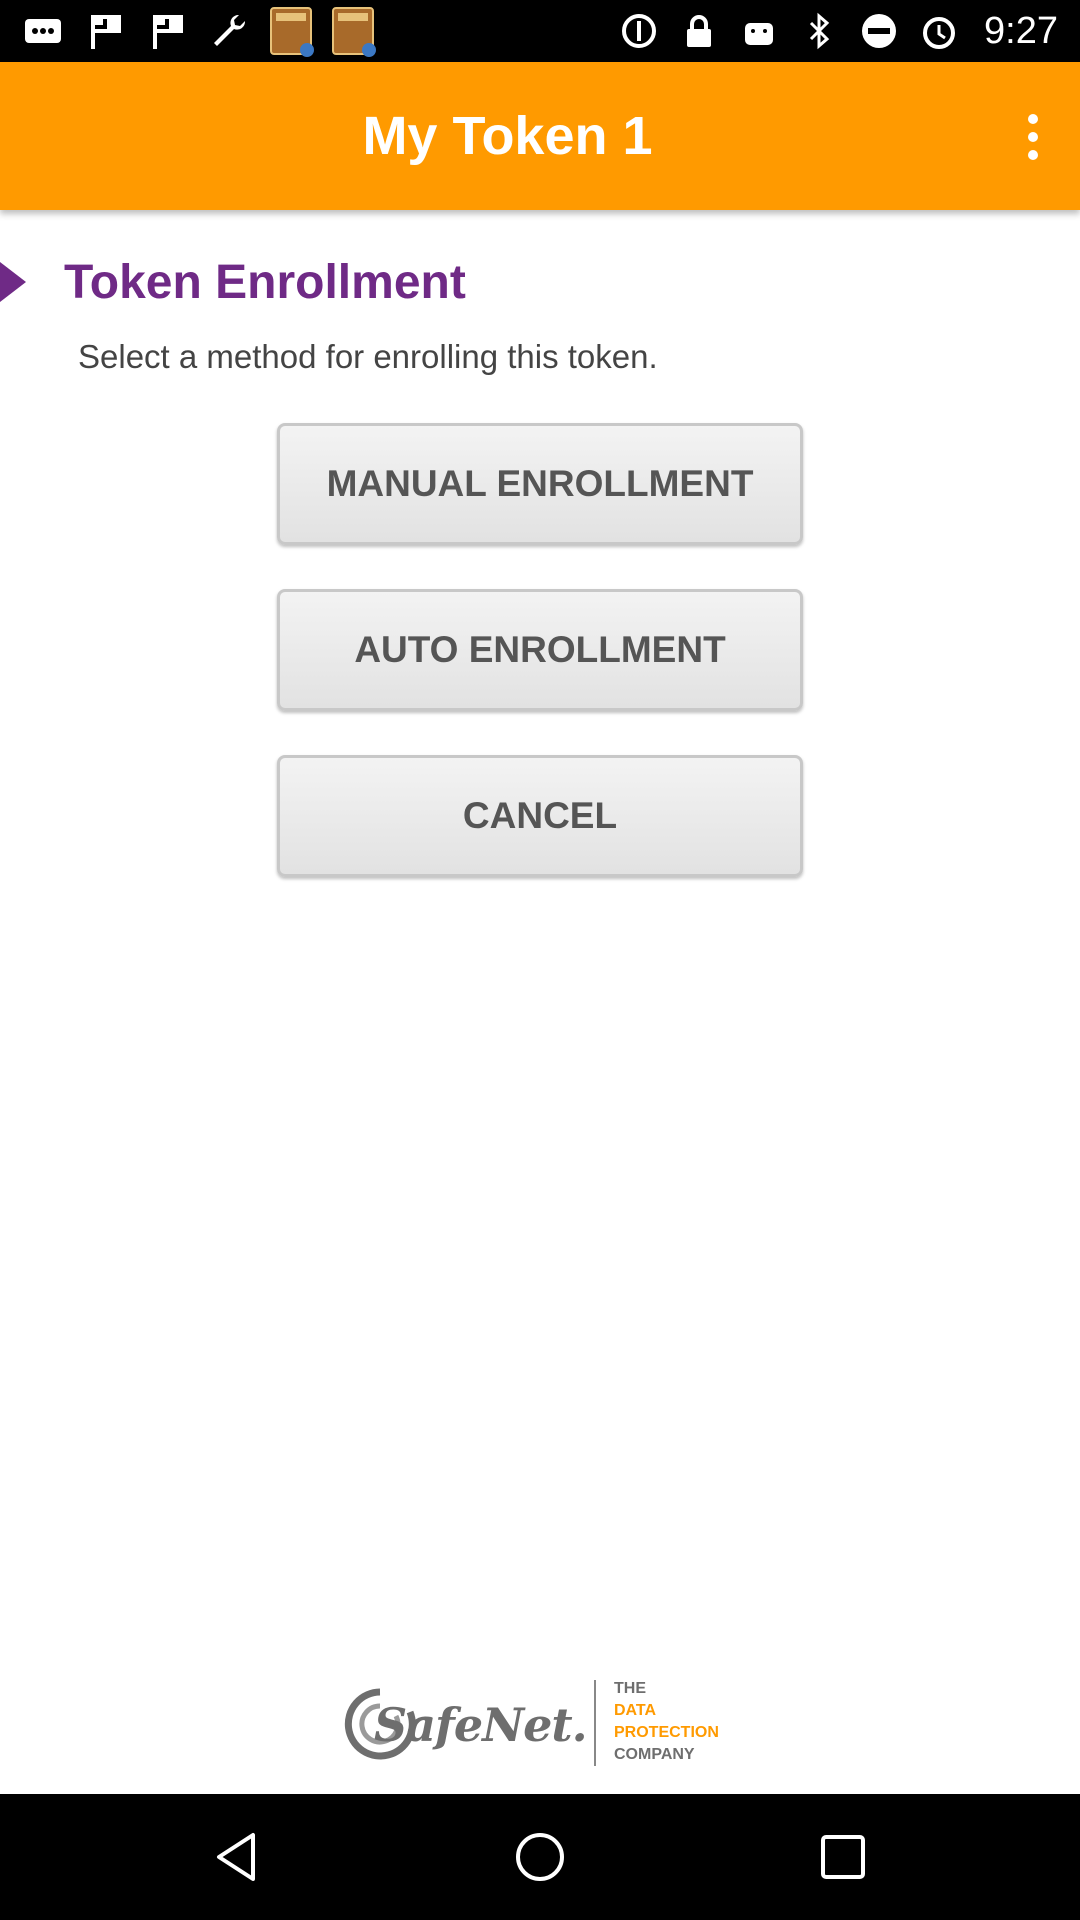 This screenshot has width=1080, height=1920. I want to click on status-bar: 9:27, so click(540, 31).